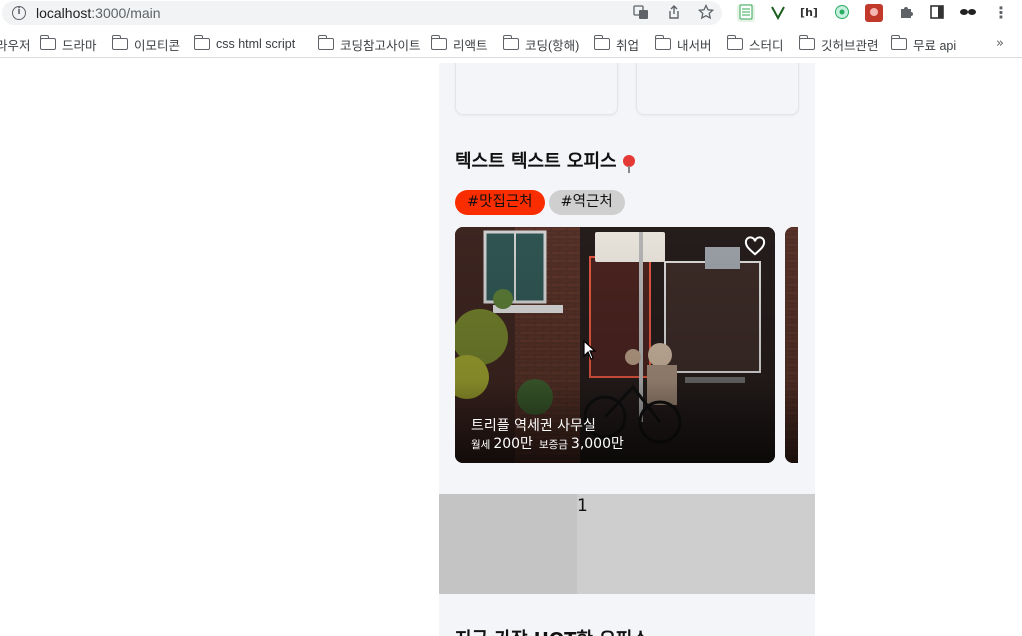 This screenshot has height=636, width=1022. What do you see at coordinates (778, 13) in the screenshot?
I see `vector-extension-icon` at bounding box center [778, 13].